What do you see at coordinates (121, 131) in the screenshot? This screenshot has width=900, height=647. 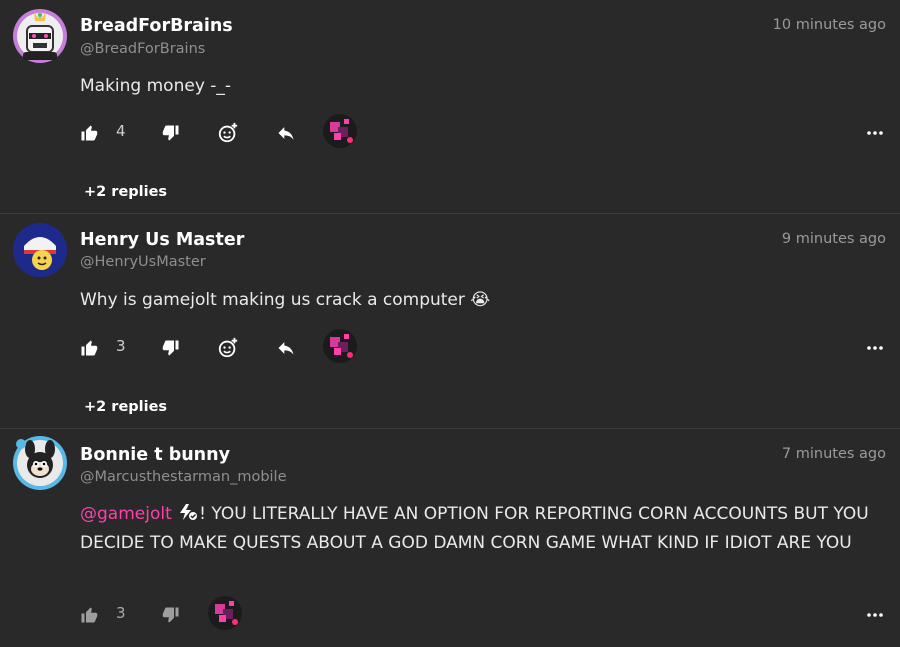 I see `like-count: 4` at bounding box center [121, 131].